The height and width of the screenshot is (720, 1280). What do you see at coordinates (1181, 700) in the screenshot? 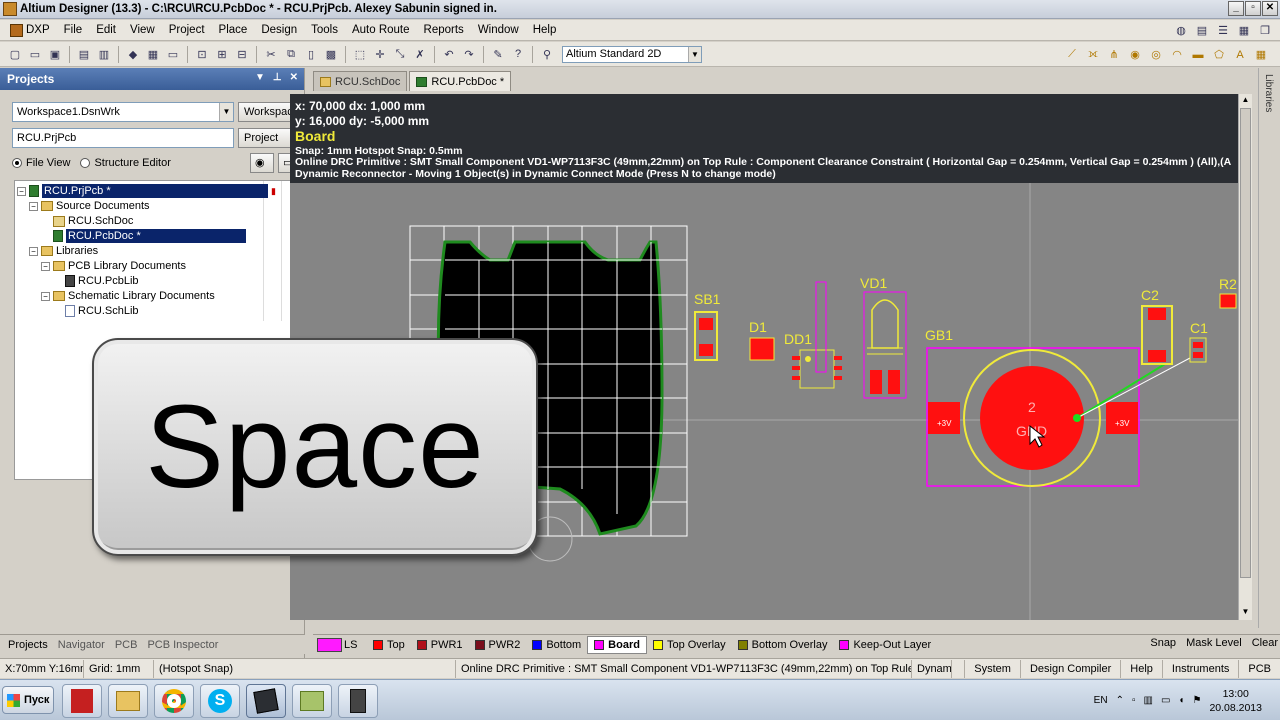
I see `volume-icon: ◖` at bounding box center [1181, 700].